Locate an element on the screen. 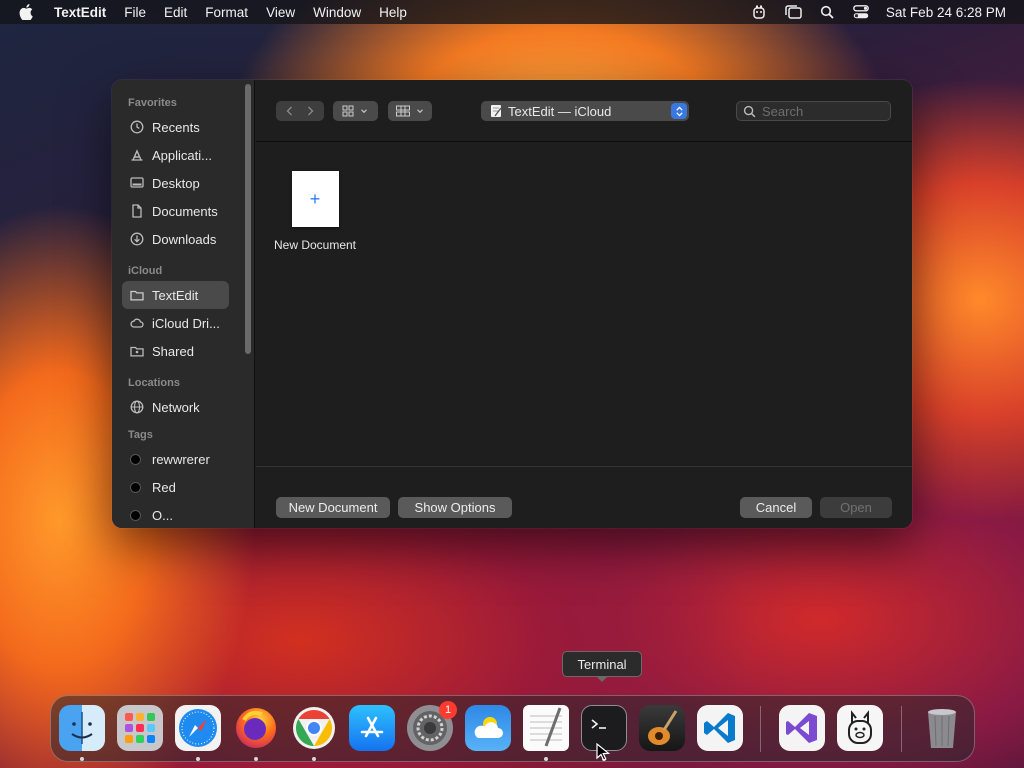 The width and height of the screenshot is (1024, 768). dock-tooltip: Terminal is located at coordinates (602, 666).